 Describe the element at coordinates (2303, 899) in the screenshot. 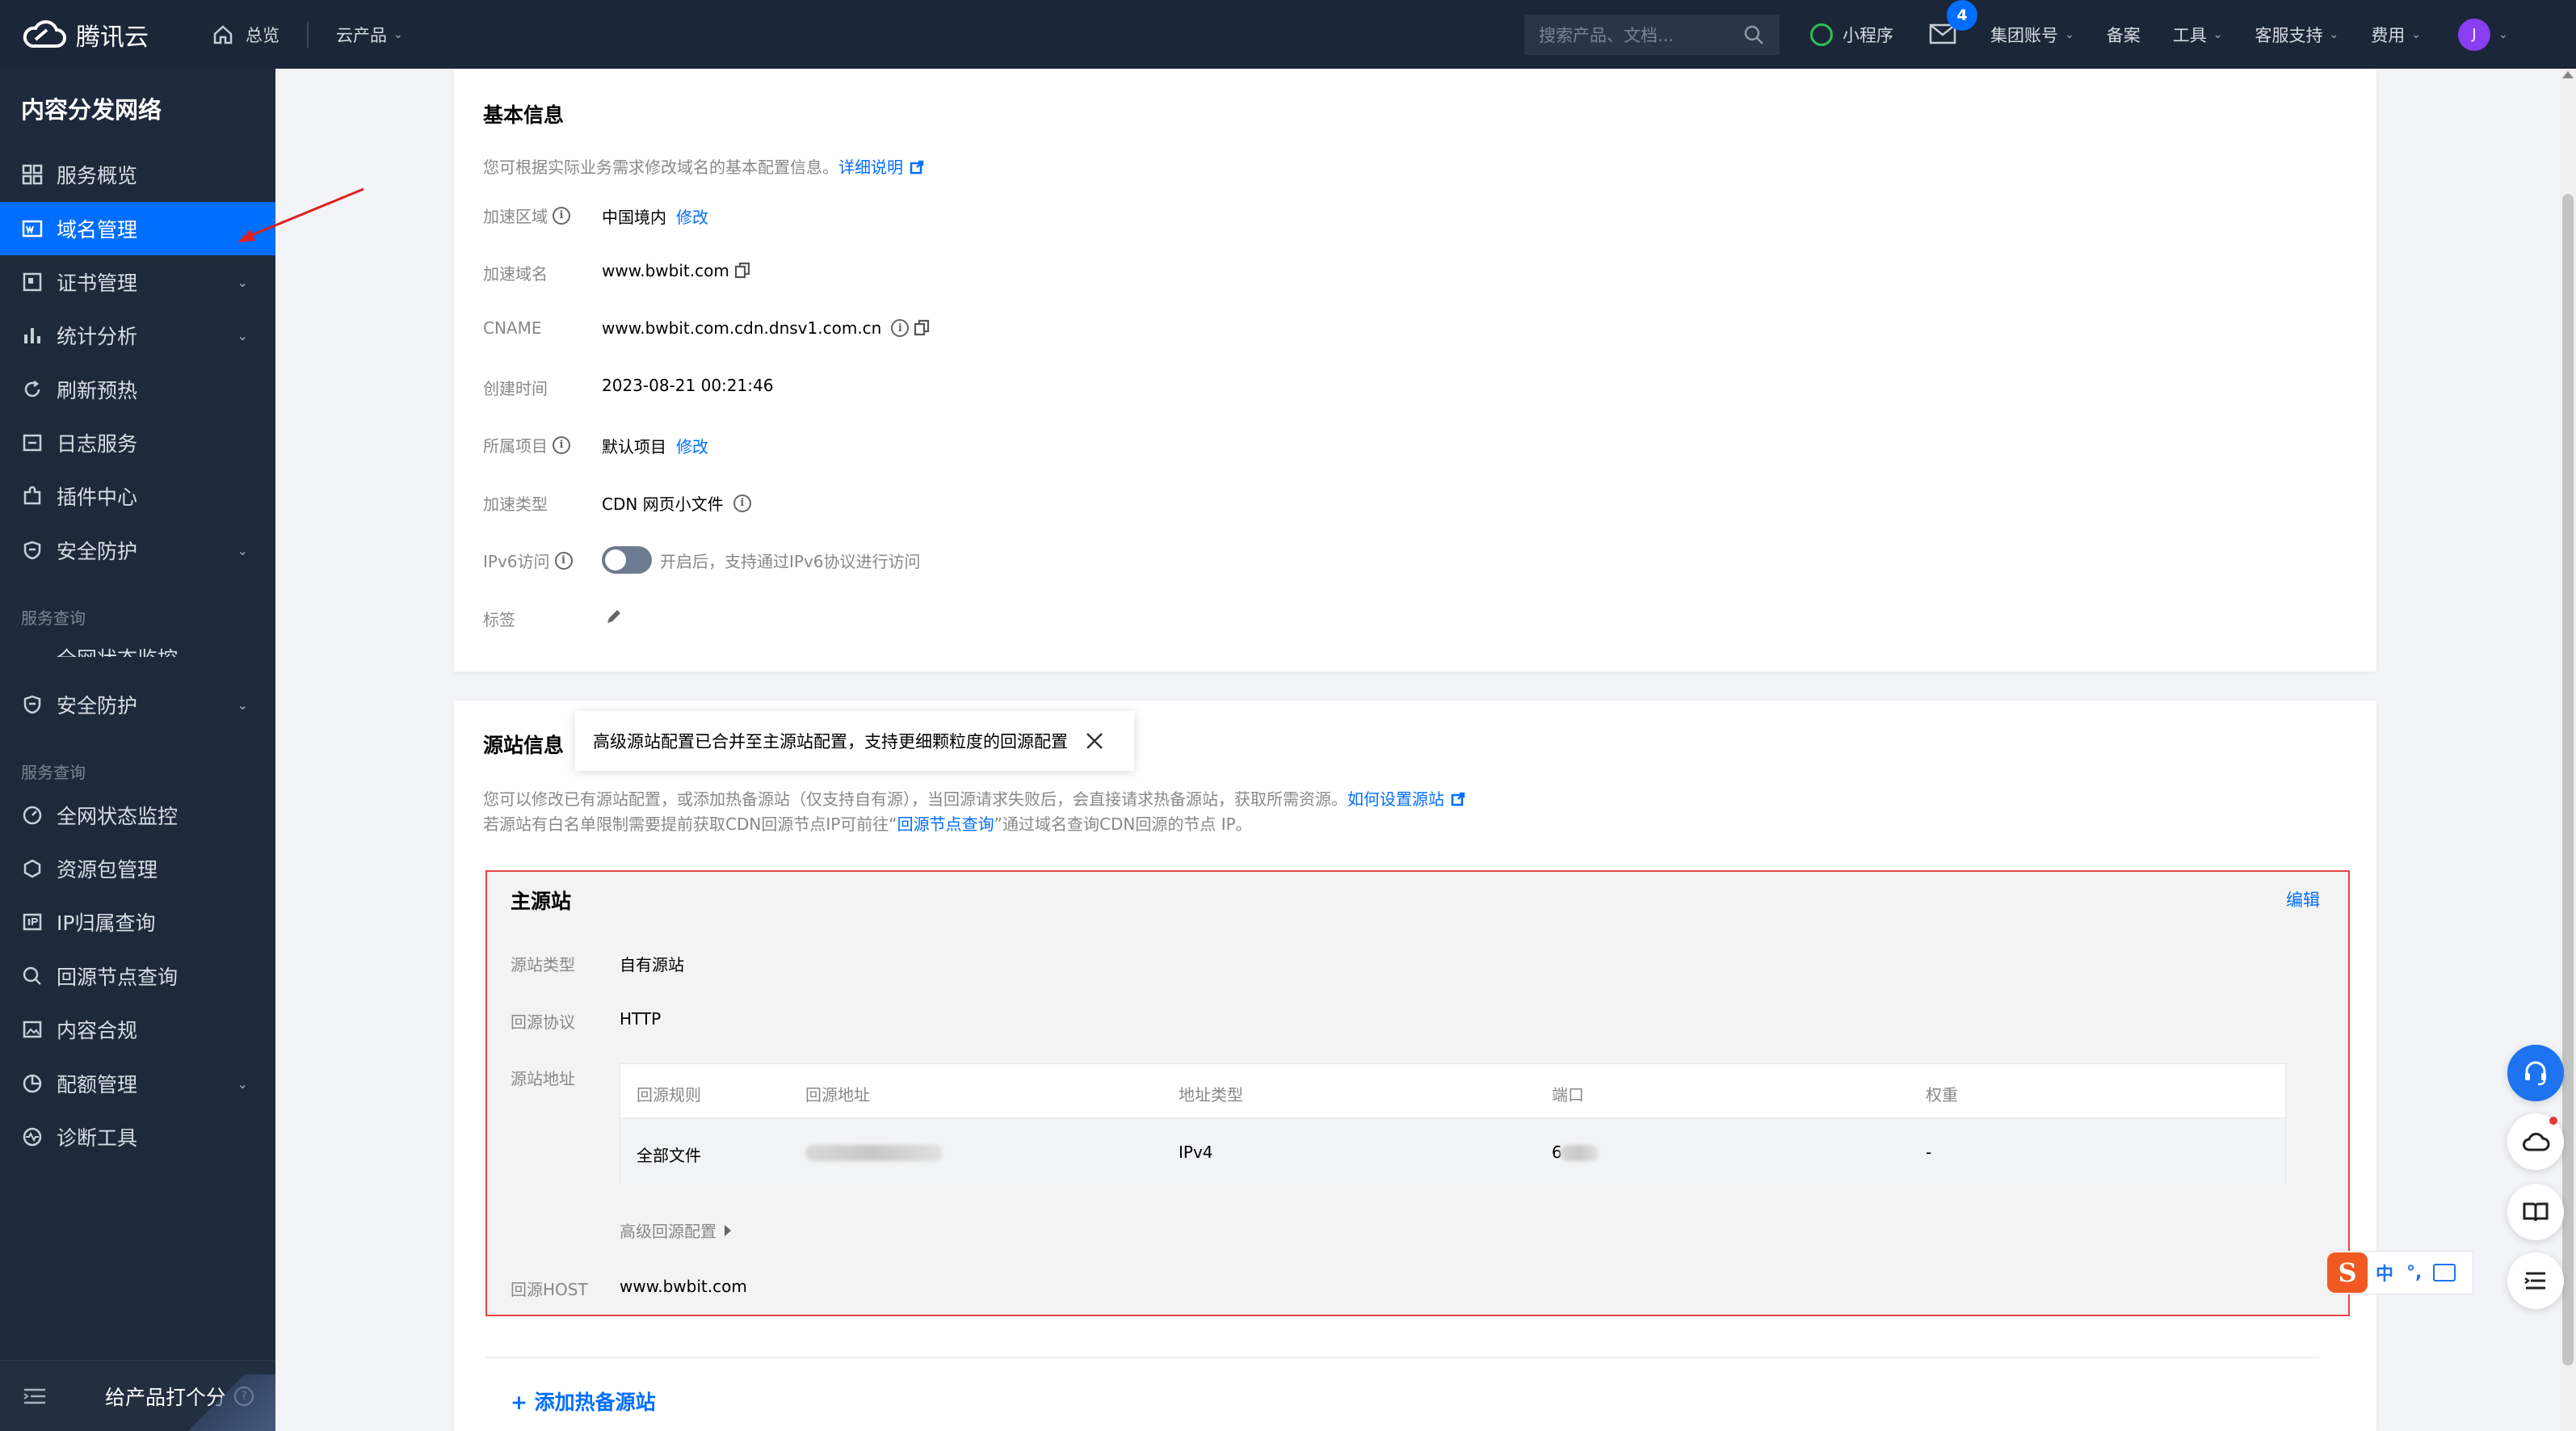

I see `edit-origin-button: 编辑` at that location.